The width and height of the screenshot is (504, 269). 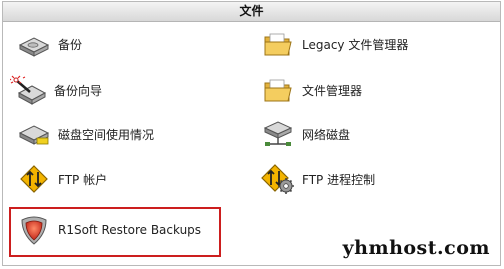 What do you see at coordinates (34, 44) in the screenshot?
I see `backup-disk-icon` at bounding box center [34, 44].